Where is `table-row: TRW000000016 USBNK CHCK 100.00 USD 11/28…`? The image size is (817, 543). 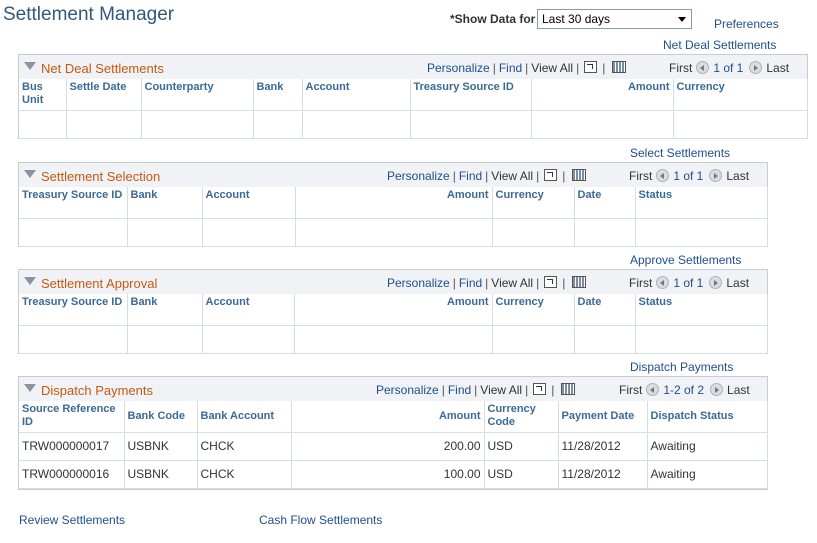
table-row: TRW000000016 USBNK CHCK 100.00 USD 11/28… is located at coordinates (393, 474).